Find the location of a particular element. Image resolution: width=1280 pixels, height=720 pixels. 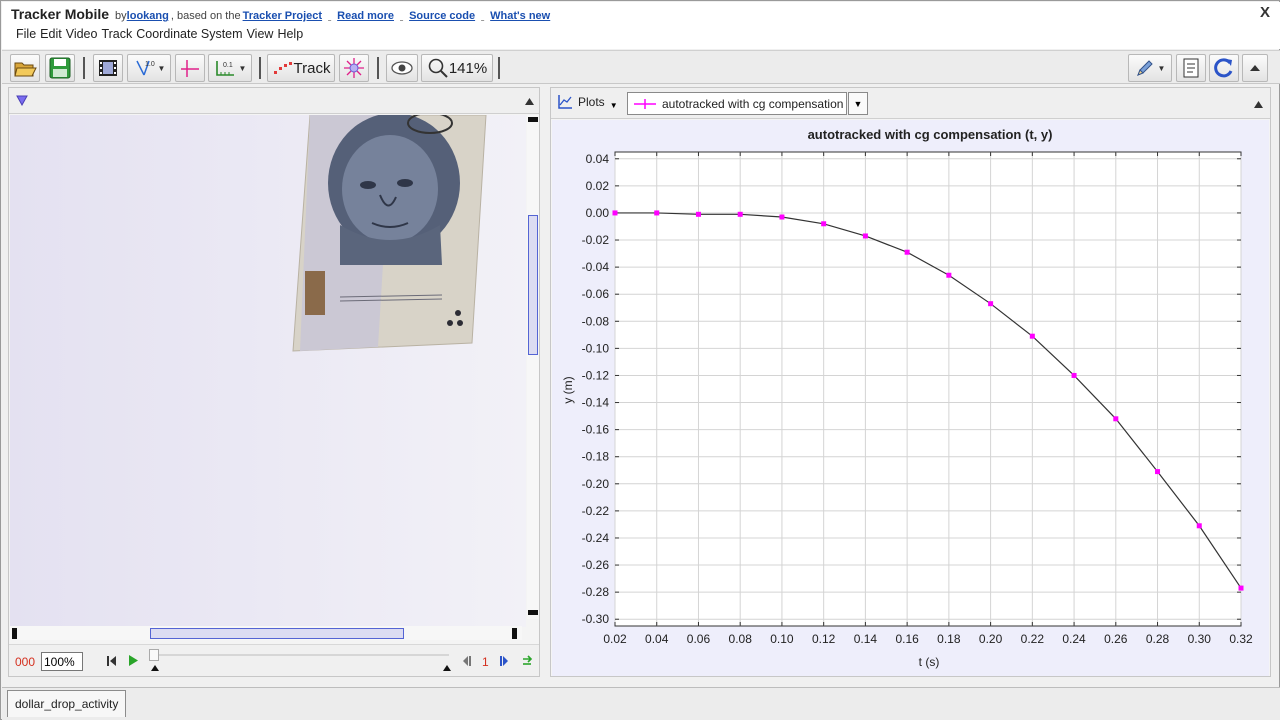

triangle-down-icon is located at coordinates (22, 100).